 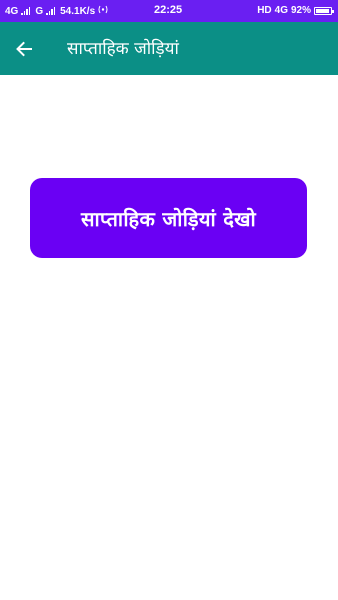 I want to click on network-type-label-right: 4G, so click(x=281, y=10).